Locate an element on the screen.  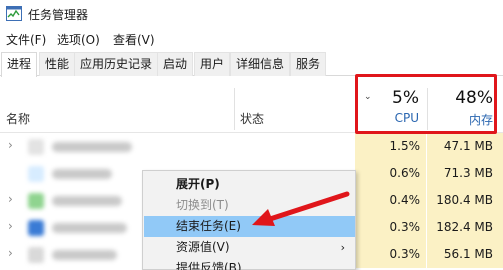
column-header-name: 名称 is located at coordinates (18, 118).